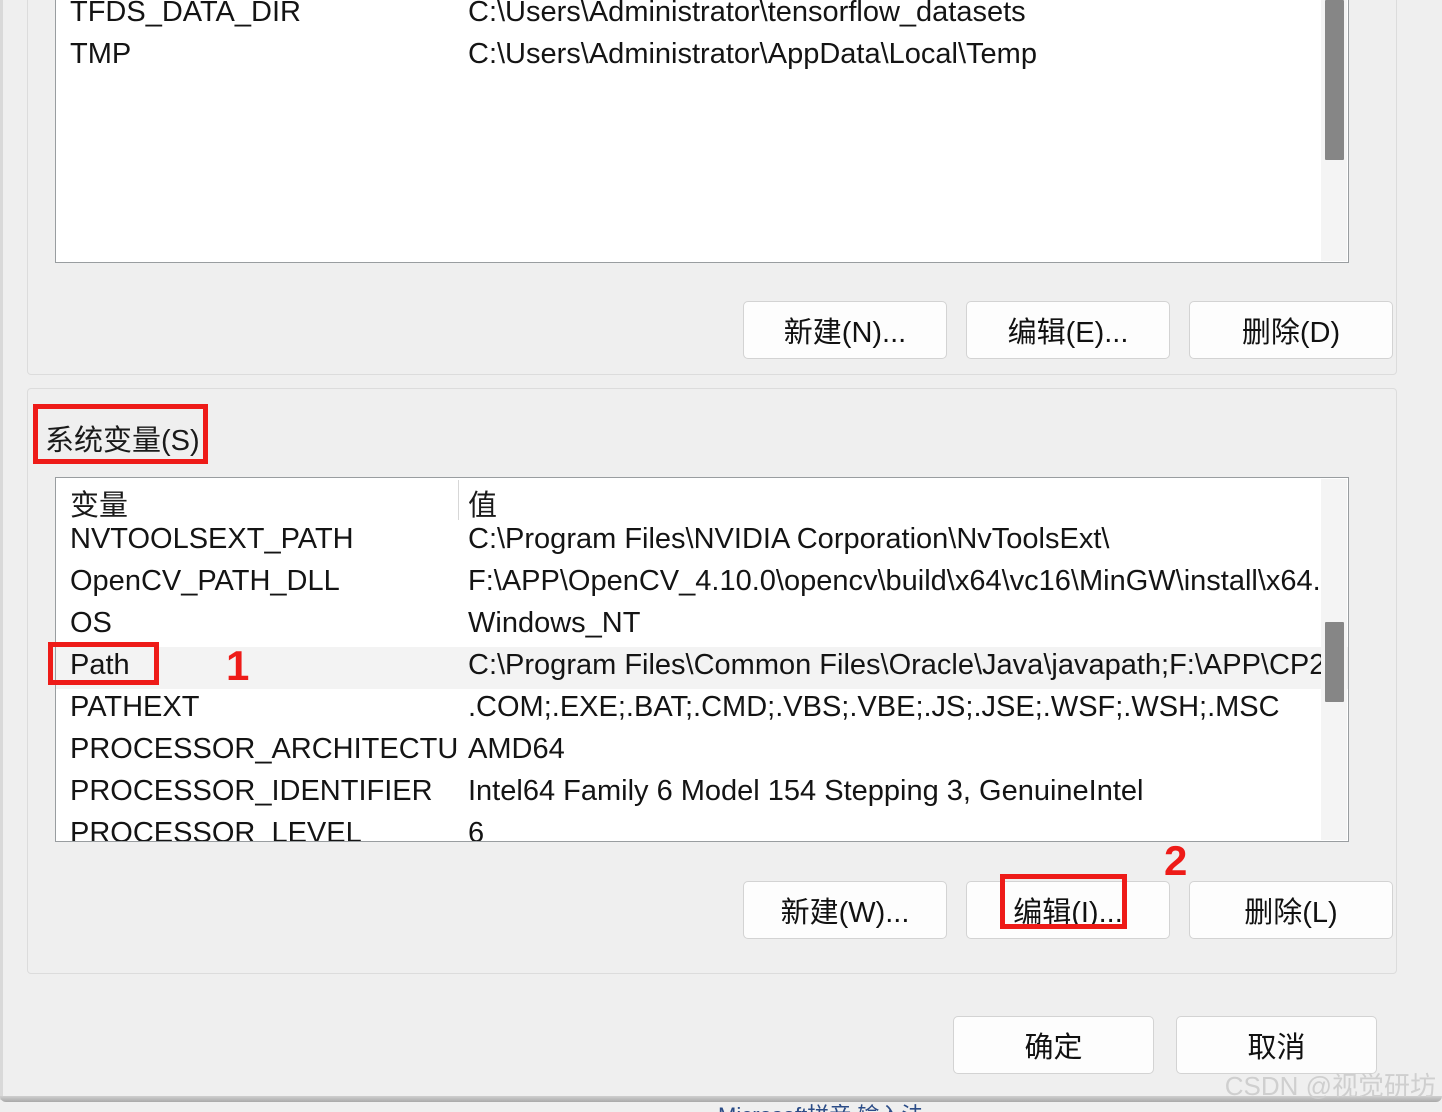  I want to click on user-delete-button: 删除(D), so click(1291, 330).